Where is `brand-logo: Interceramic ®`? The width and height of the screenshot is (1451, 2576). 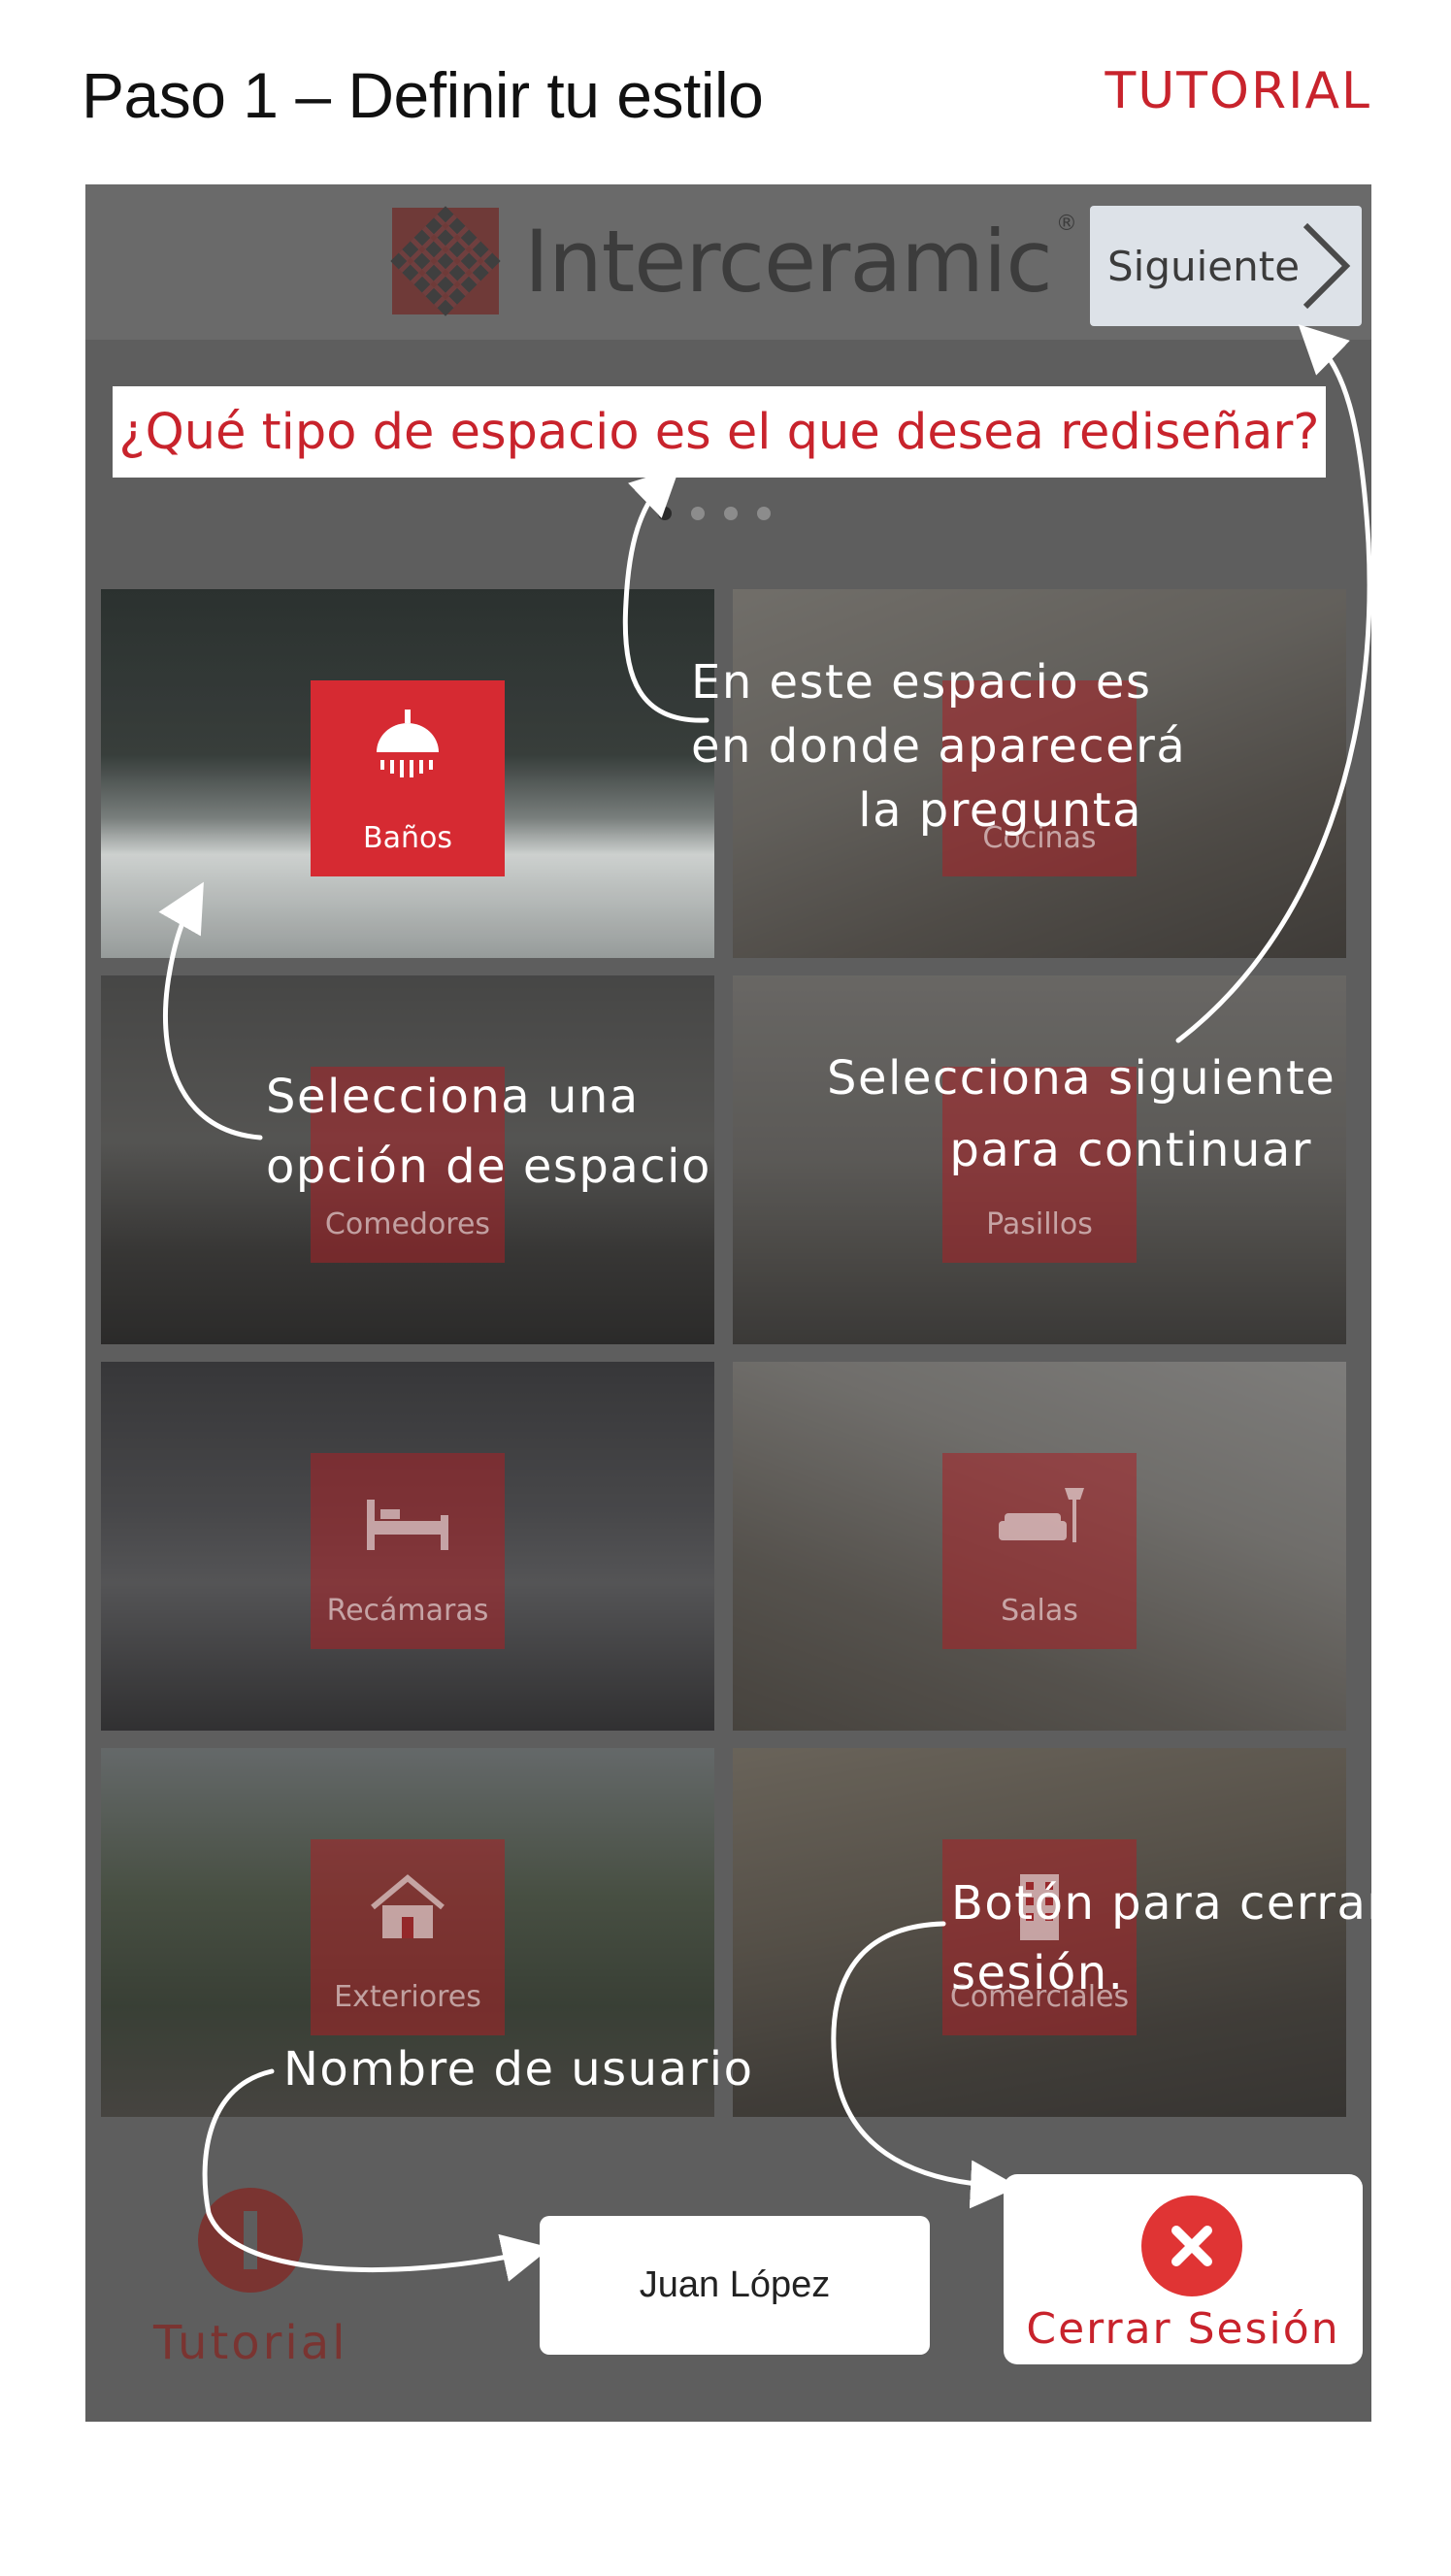
brand-logo: Interceramic ® is located at coordinates (733, 261).